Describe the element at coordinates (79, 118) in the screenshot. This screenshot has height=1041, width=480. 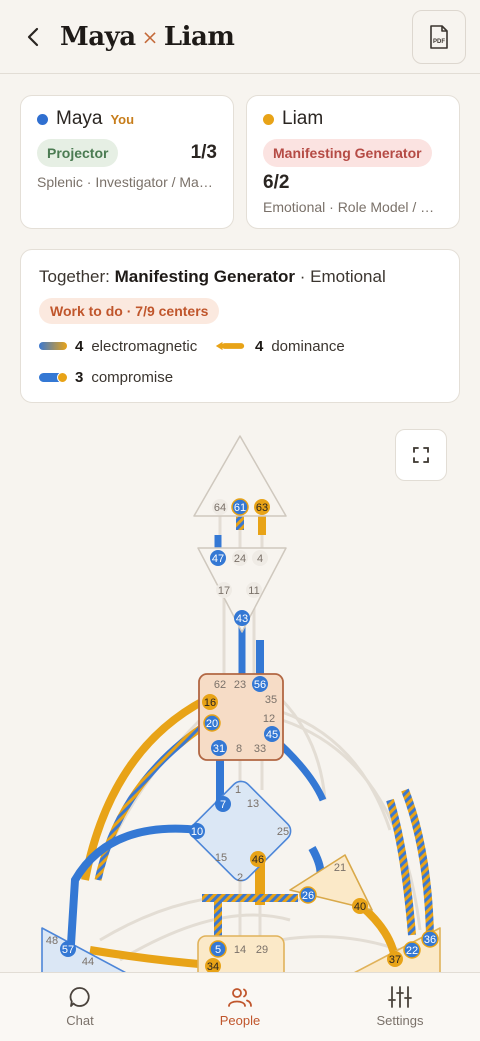
I see `maya-name: Maya` at that location.